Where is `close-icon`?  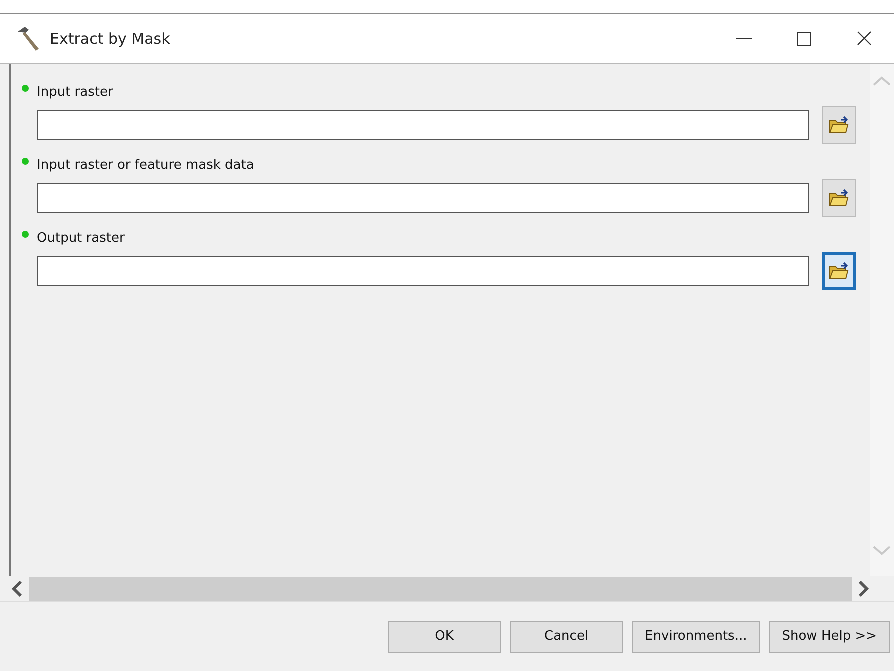
close-icon is located at coordinates (864, 38).